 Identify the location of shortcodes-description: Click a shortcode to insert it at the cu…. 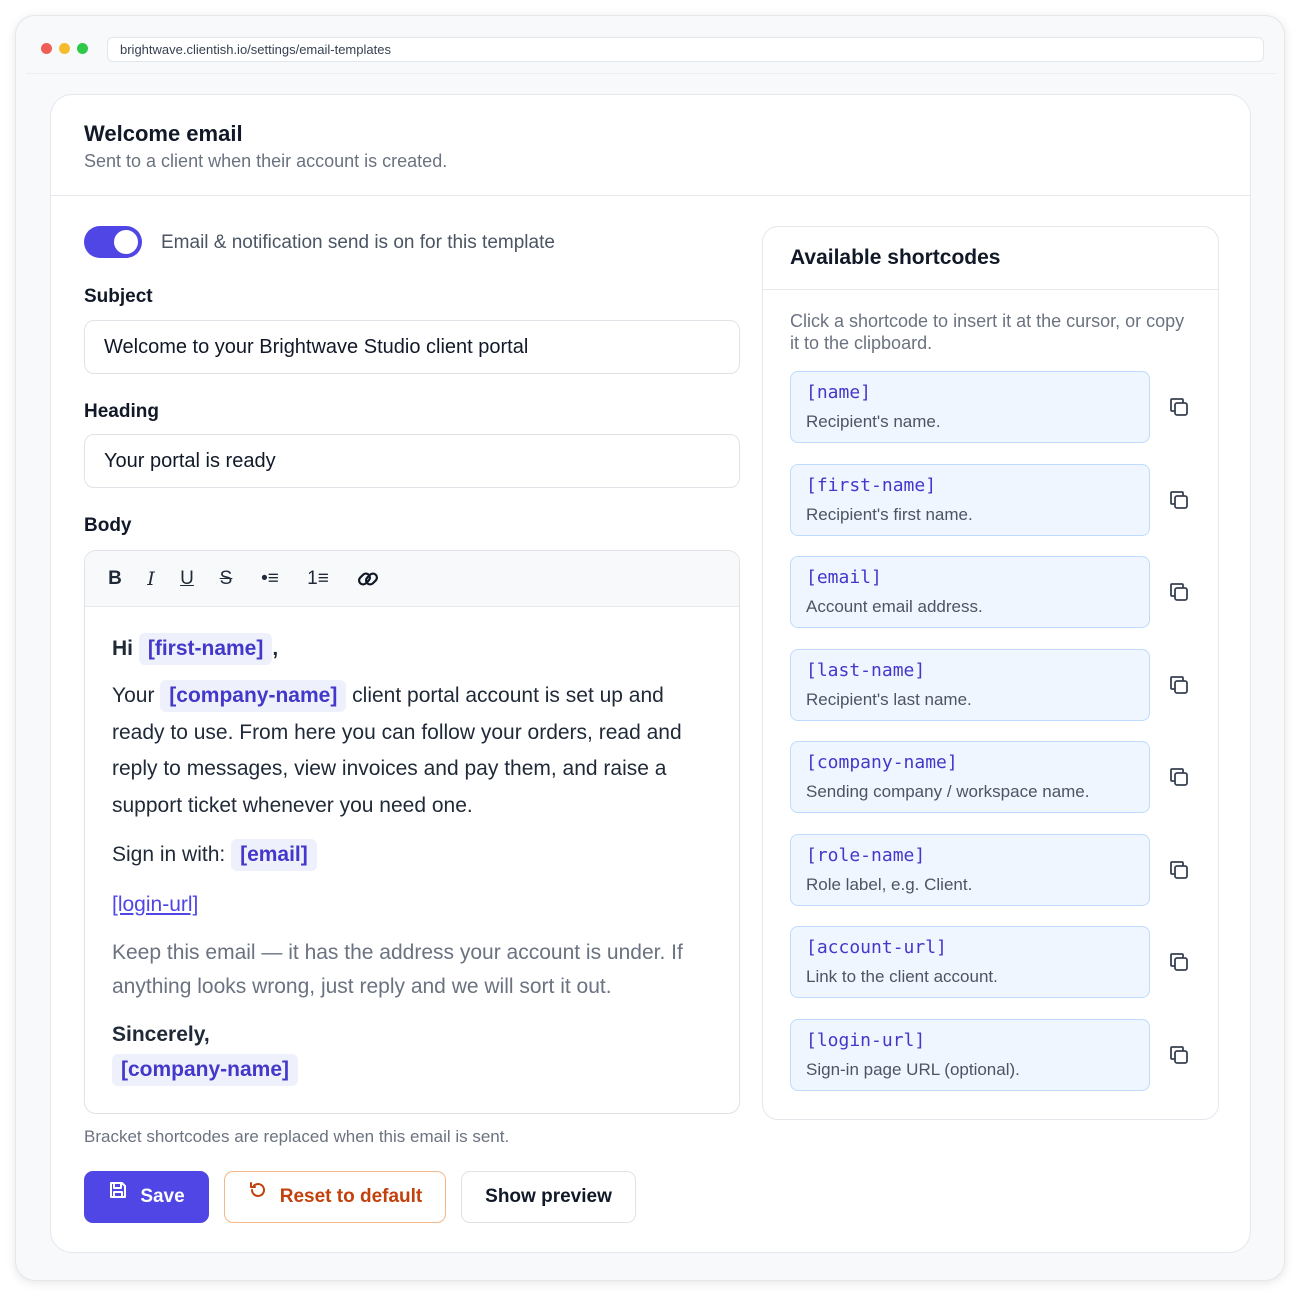
(987, 332).